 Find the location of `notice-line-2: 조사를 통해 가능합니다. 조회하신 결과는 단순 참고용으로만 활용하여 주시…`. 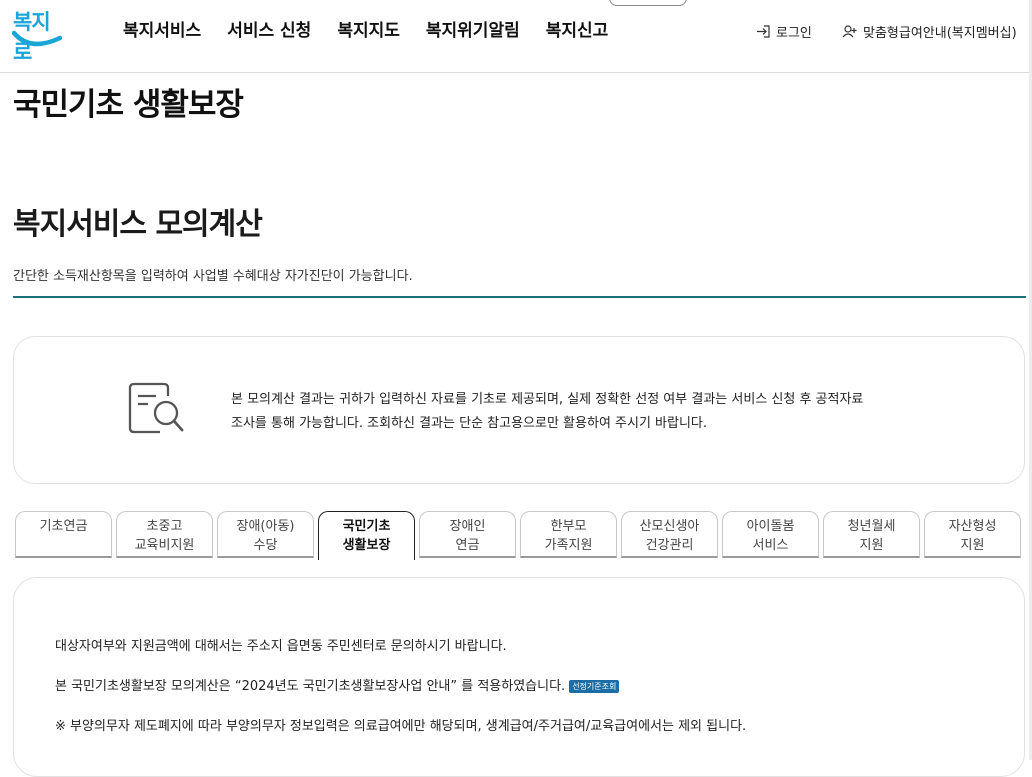

notice-line-2: 조사를 통해 가능합니다. 조회하신 결과는 단순 참고용으로만 활용하여 주시… is located at coordinates (469, 423).